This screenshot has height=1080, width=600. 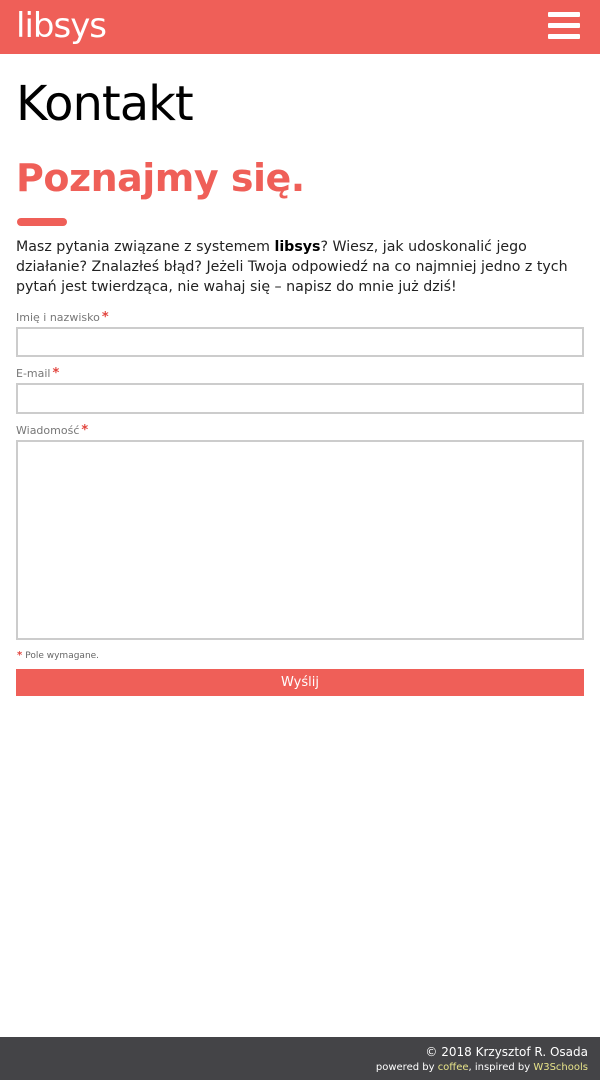 I want to click on footer-copyright: © 2018 Krzysztof R. Osada, so click(x=506, y=1052).